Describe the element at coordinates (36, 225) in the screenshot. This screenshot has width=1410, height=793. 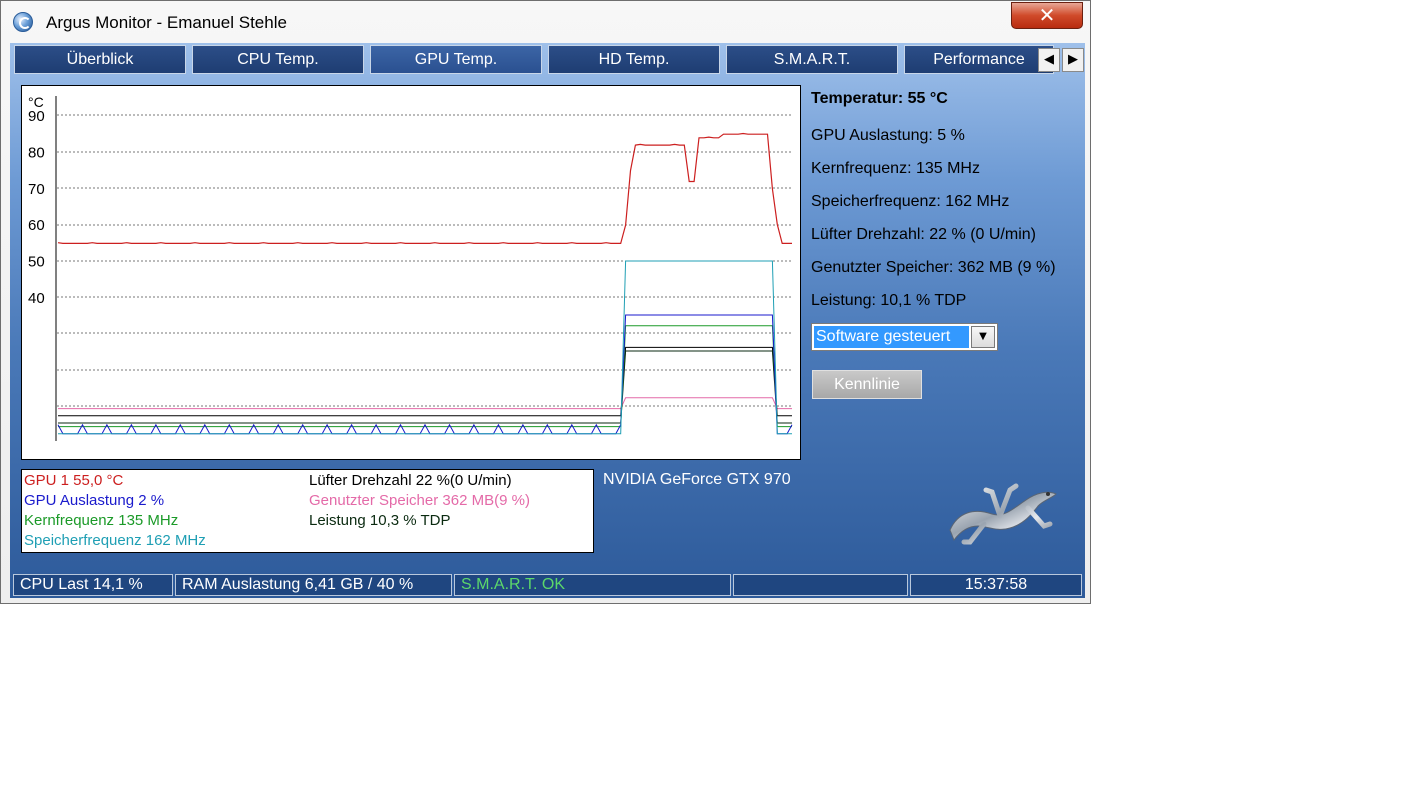
I see `y-tick-label: 60` at that location.